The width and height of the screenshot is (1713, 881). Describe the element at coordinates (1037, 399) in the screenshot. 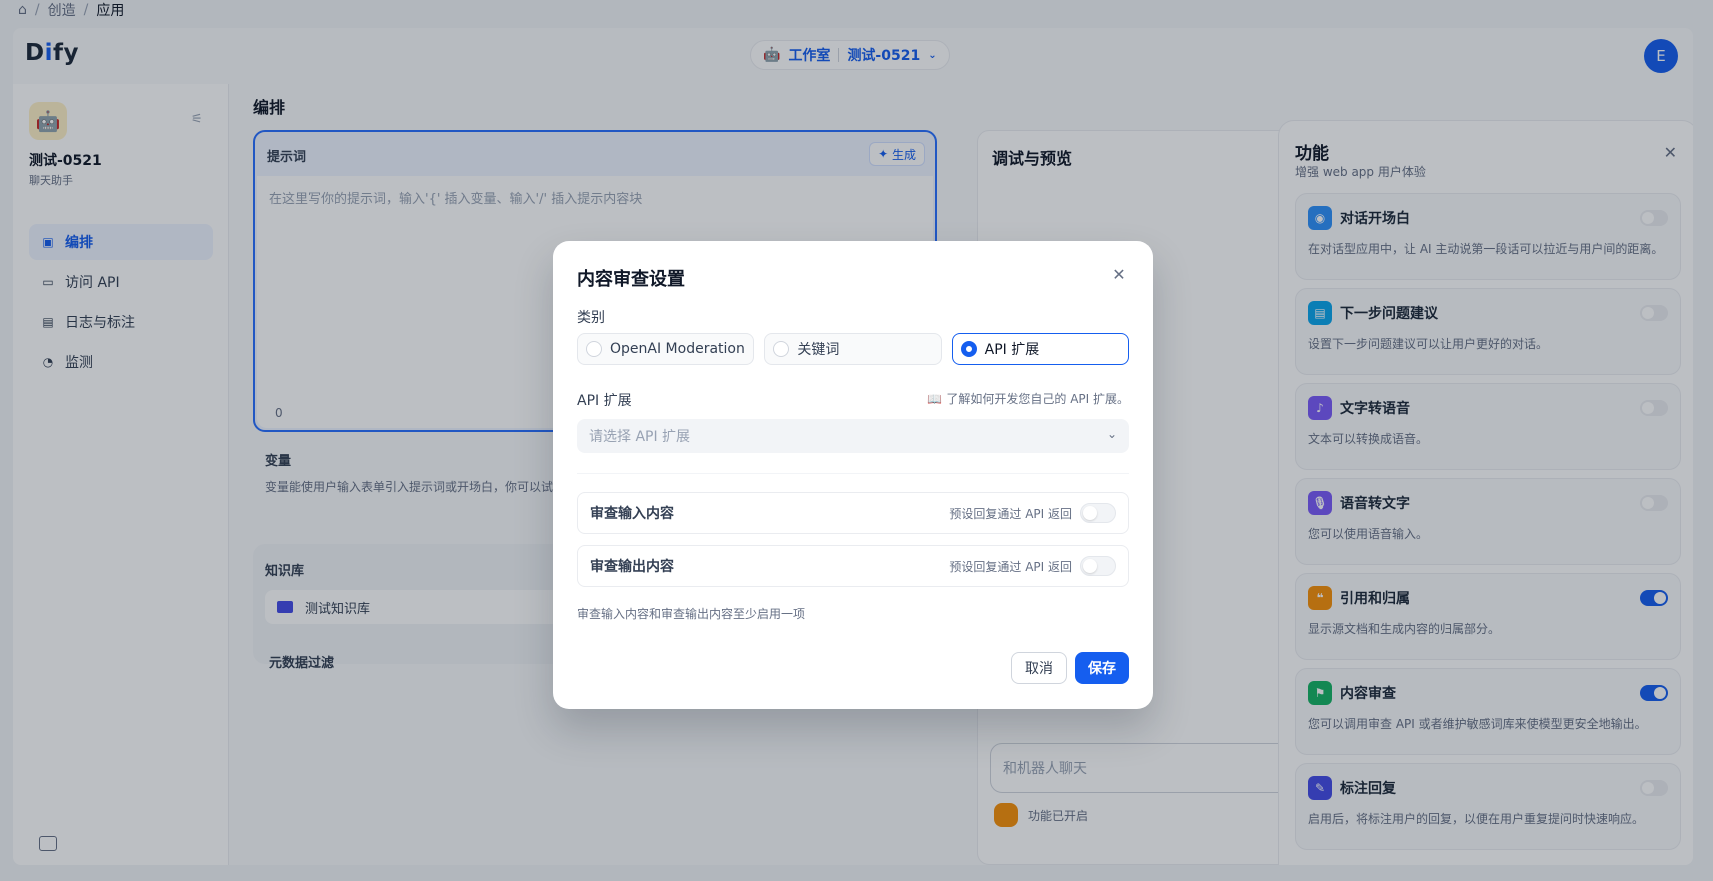

I see `api-docs-link-label: 了解如何开发您自己的 API 扩展。` at that location.